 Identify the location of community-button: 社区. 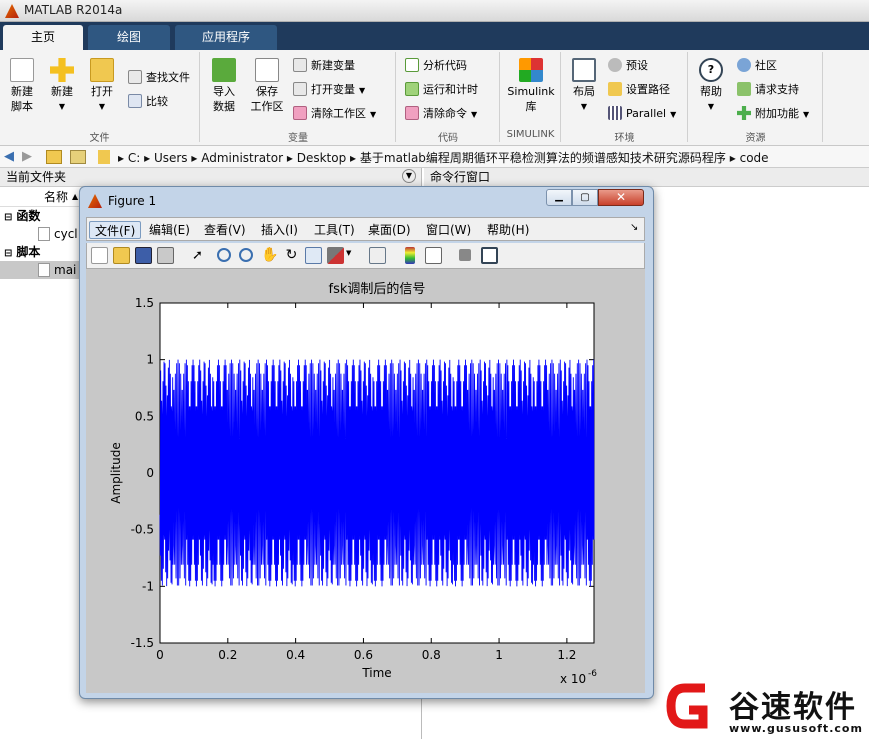
(757, 66).